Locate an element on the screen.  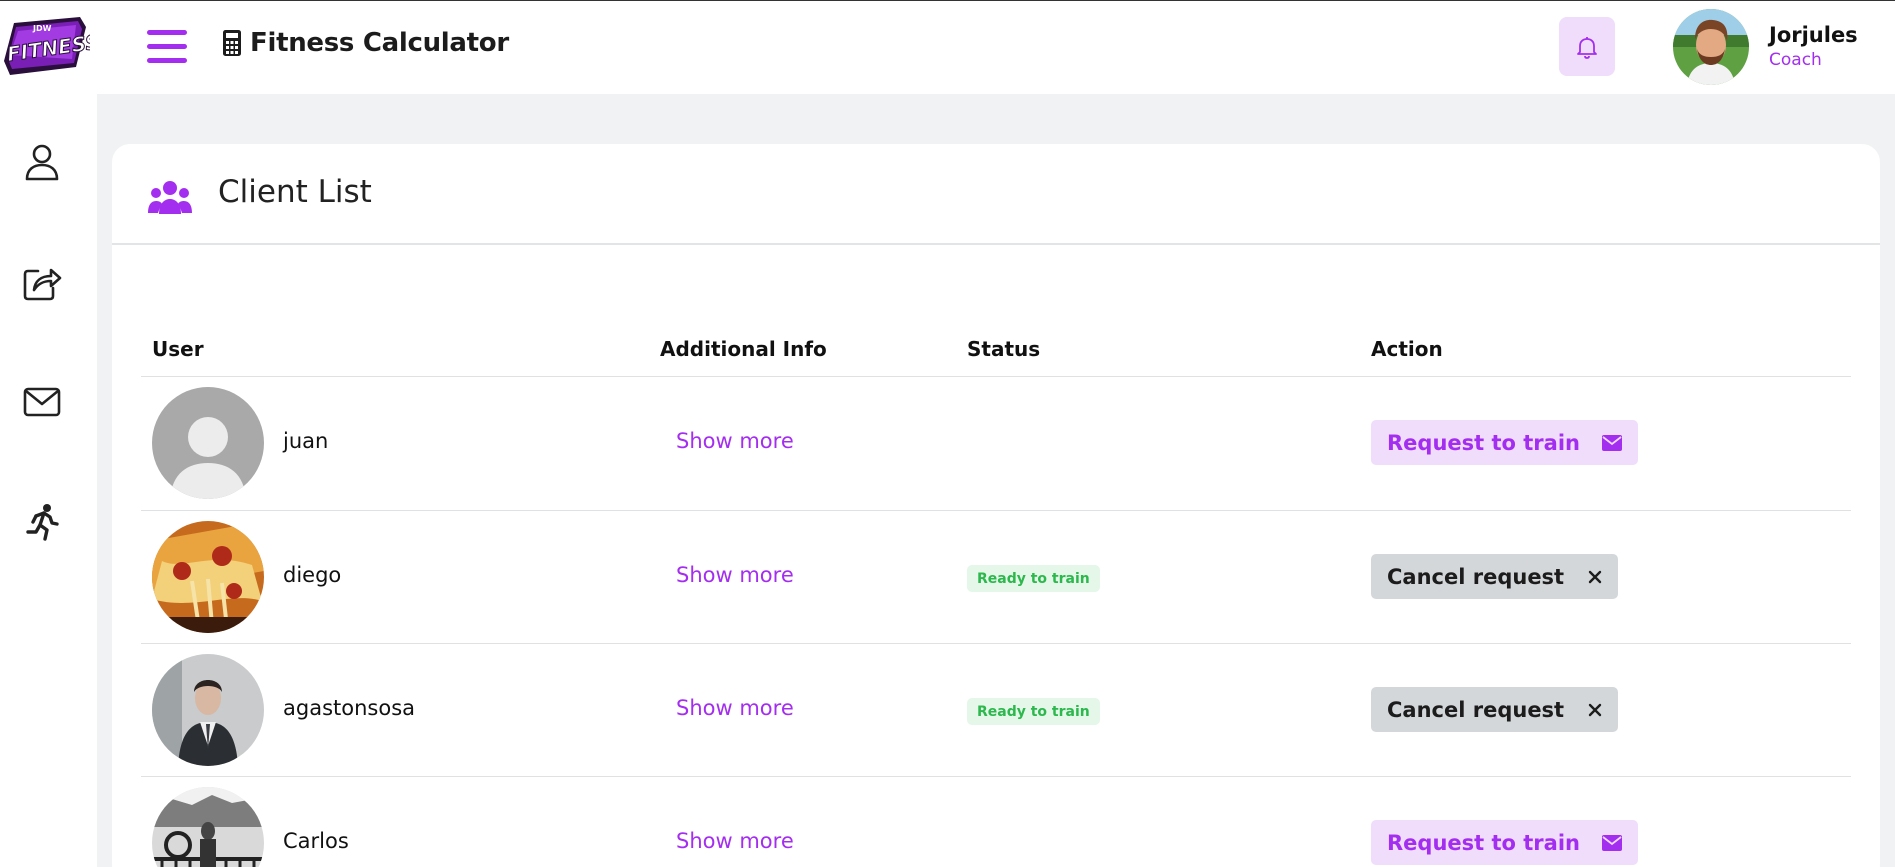
running-icon is located at coordinates (42, 522).